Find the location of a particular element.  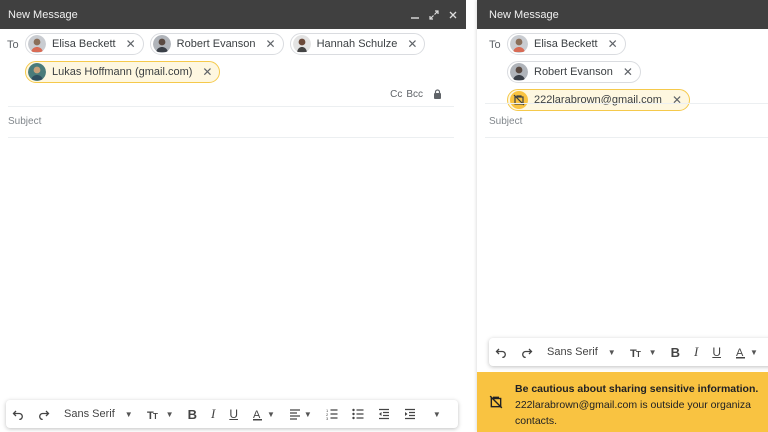

recipient-name: Lukas Hoffmann (gmail.com) is located at coordinates (122, 72).